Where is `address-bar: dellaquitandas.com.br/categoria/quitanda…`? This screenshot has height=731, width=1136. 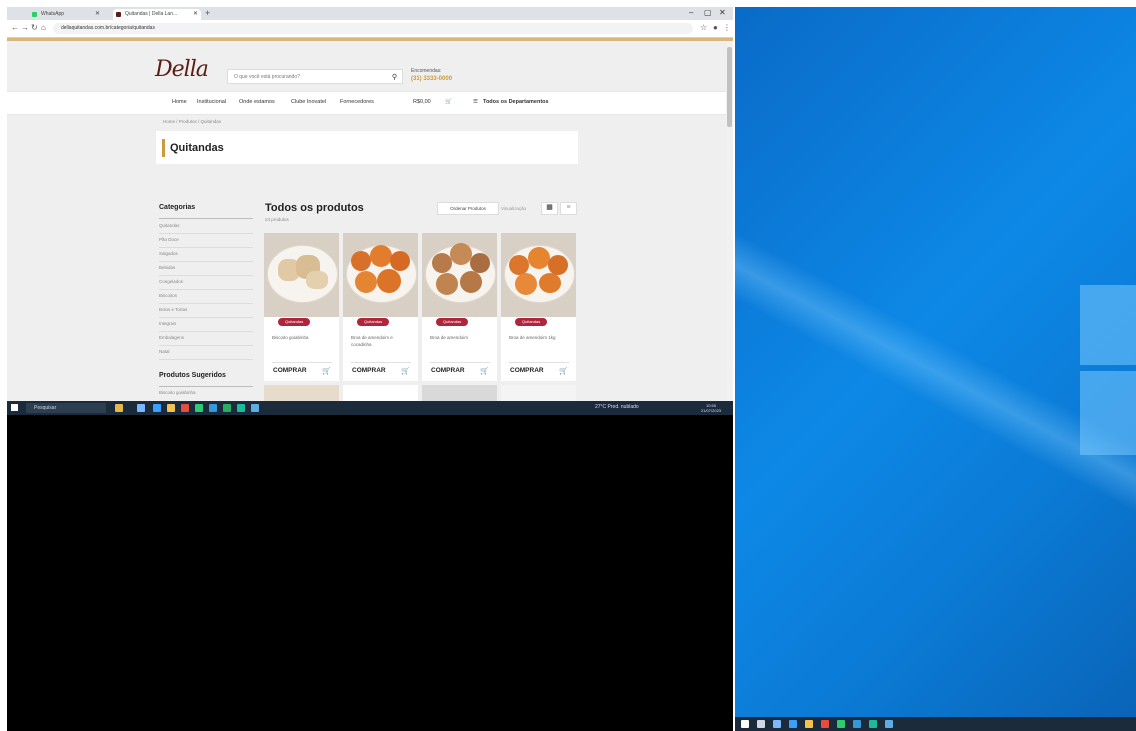
address-bar: dellaquitandas.com.br/categoria/quitanda… is located at coordinates (373, 28).